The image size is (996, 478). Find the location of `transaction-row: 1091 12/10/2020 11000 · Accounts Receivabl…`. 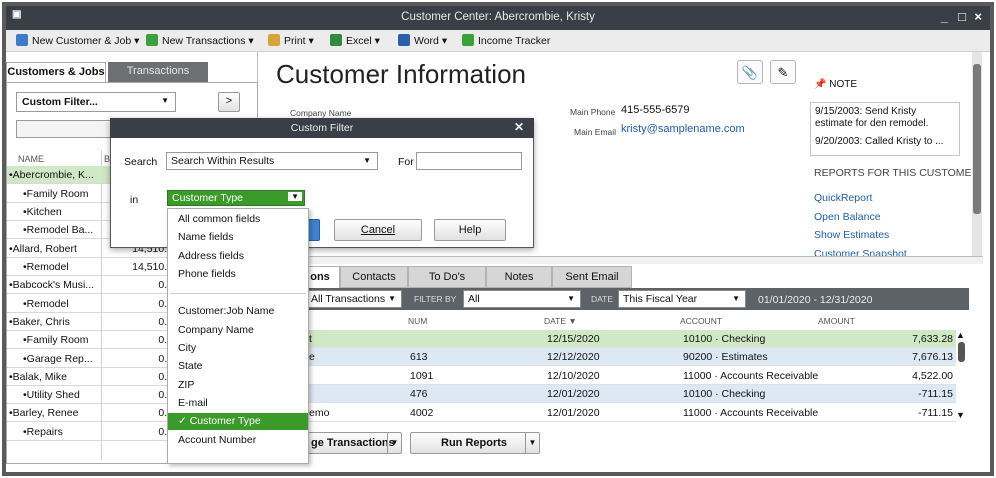

transaction-row: 1091 12/10/2020 11000 · Accounts Receivabl… is located at coordinates (608, 376).